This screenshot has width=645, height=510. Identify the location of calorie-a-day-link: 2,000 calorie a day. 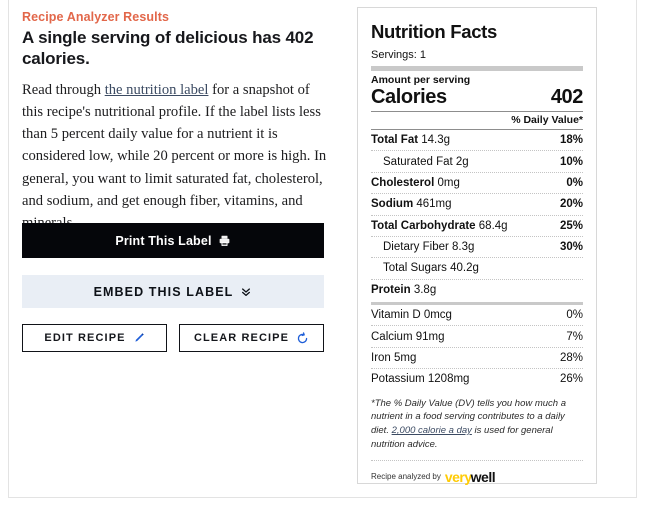
(432, 430).